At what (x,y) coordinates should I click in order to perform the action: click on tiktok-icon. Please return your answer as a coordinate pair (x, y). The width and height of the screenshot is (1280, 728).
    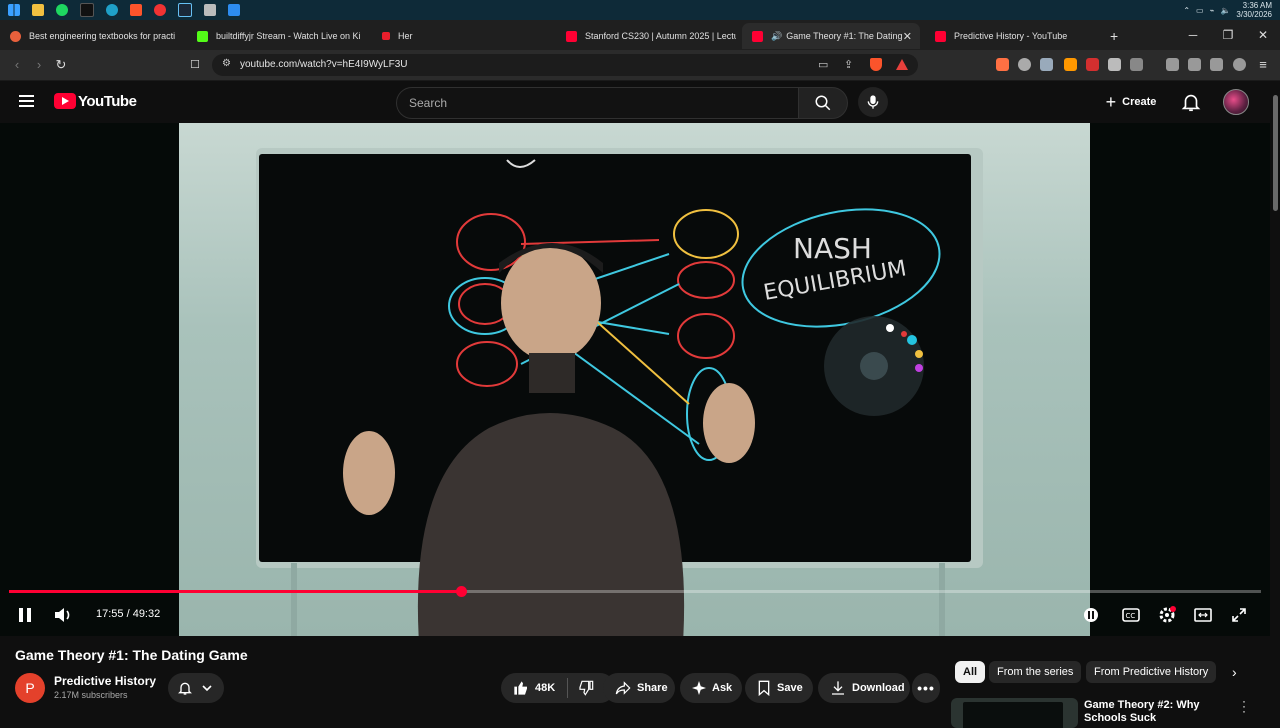
    Looking at the image, I should click on (87, 10).